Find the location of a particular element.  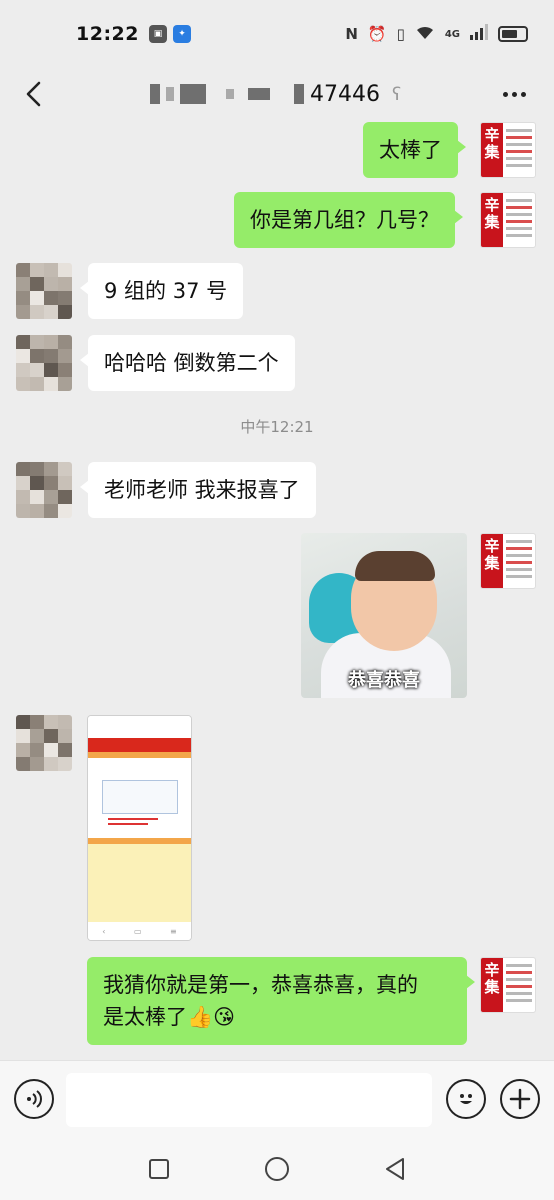

emoji-button is located at coordinates (466, 1099).